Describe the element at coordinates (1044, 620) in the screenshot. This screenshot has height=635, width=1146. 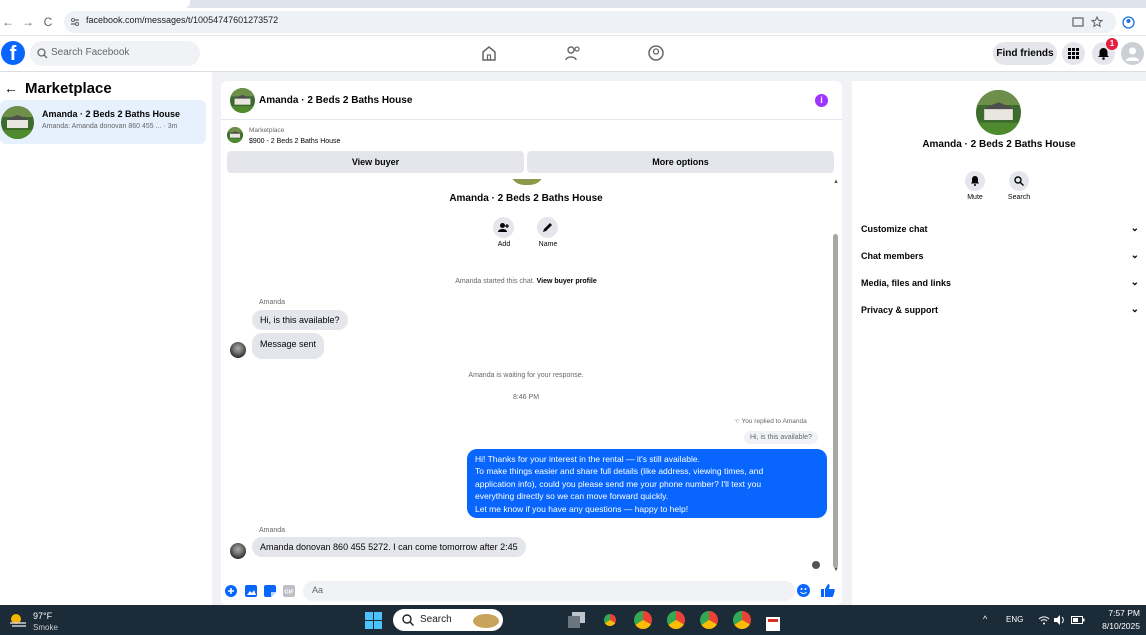
I see `wifi-icon` at that location.